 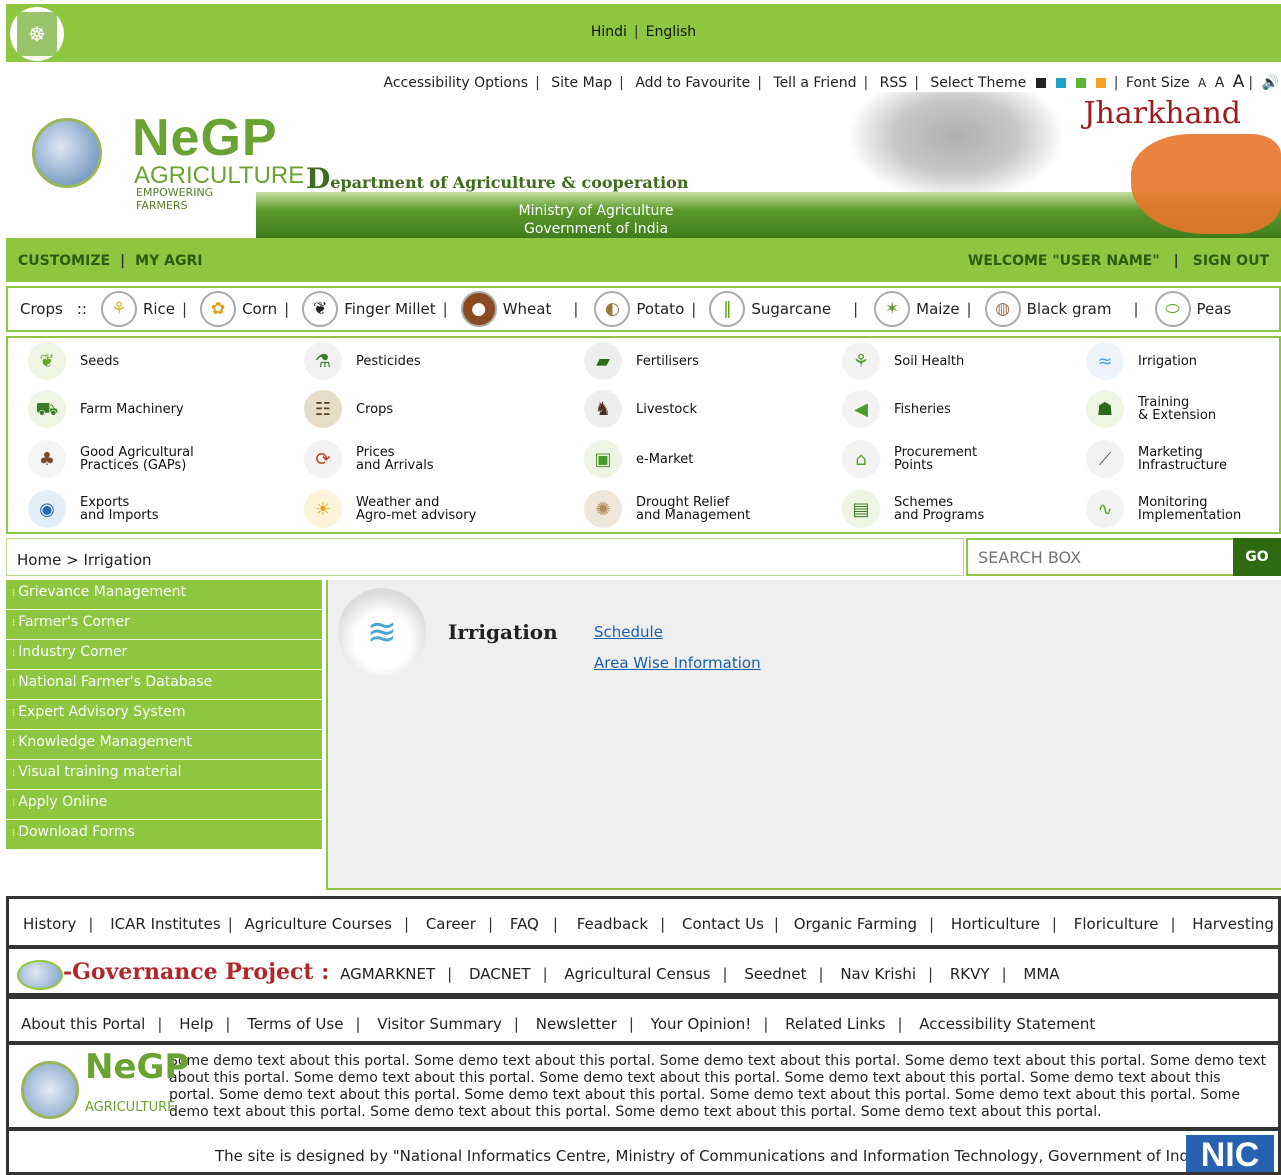 What do you see at coordinates (937, 309) in the screenshot?
I see `crop-maize: Maize` at bounding box center [937, 309].